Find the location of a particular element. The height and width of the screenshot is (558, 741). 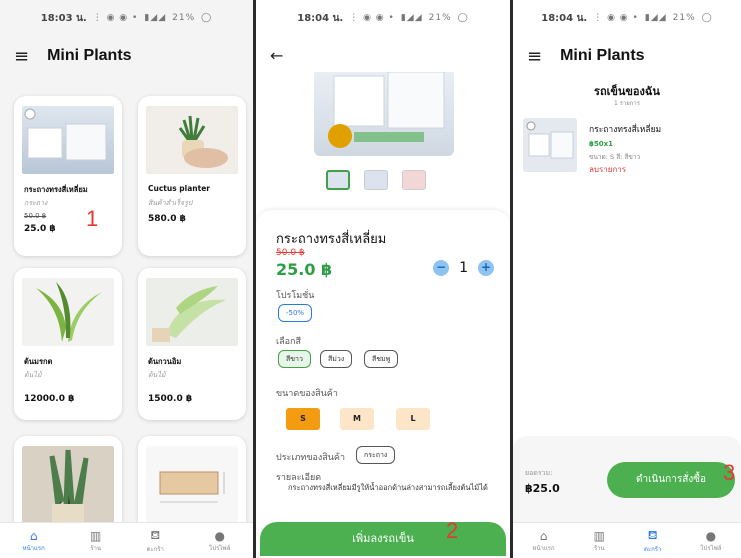

checkout-bar: ยอดรวม: ฿25.0 ดำเนินการสั่งซื้อ is located at coordinates (627, 479).